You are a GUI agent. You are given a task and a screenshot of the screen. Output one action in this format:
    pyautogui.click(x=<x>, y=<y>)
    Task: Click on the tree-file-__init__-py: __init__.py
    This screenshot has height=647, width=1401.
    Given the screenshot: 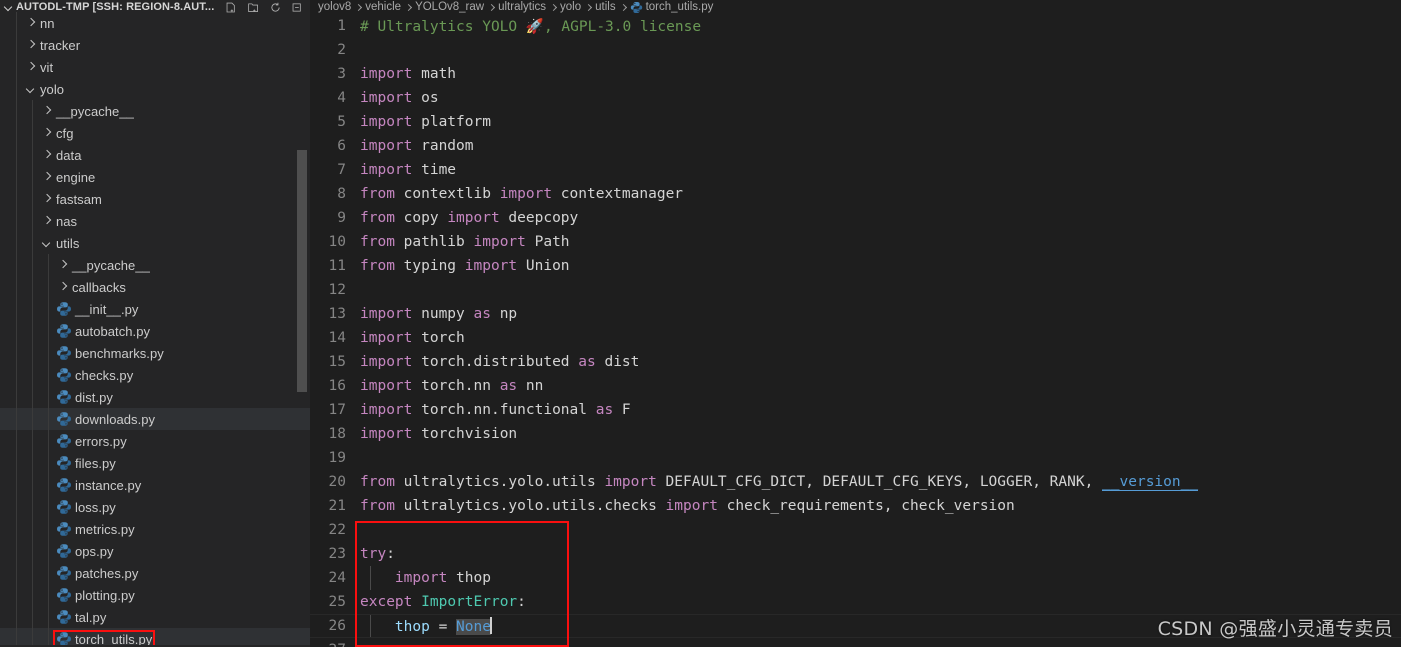 What is the action you would take?
    pyautogui.click(x=155, y=309)
    